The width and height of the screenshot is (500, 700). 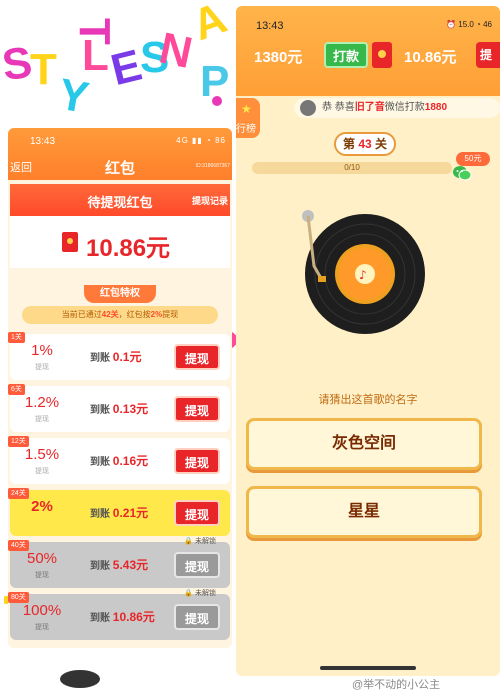 What do you see at coordinates (210, 200) in the screenshot?
I see `withdraw-record-link: 提现记录` at bounding box center [210, 200].